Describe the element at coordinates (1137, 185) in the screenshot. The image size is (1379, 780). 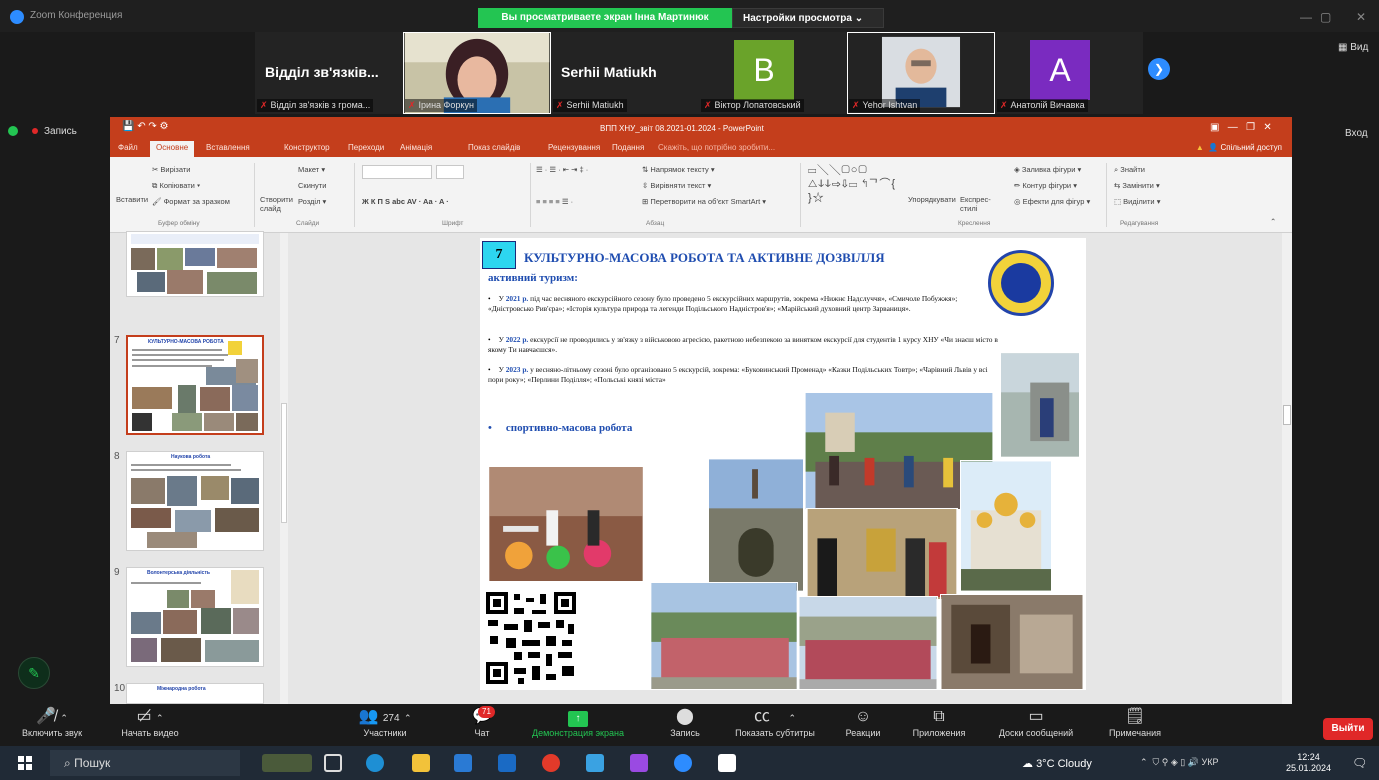
I see `replace-button: ⇆ Замінити ▾` at that location.